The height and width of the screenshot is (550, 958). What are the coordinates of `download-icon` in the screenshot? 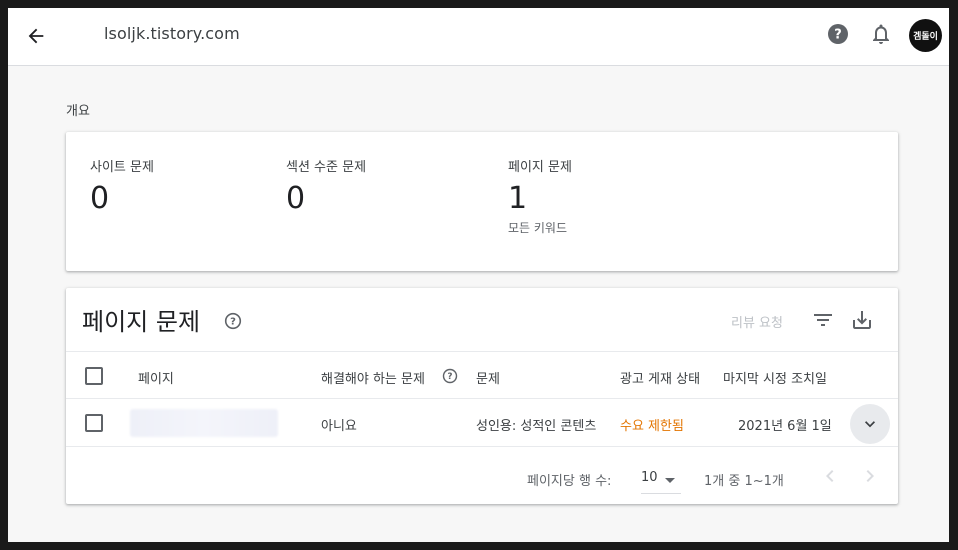 It's located at (862, 320).